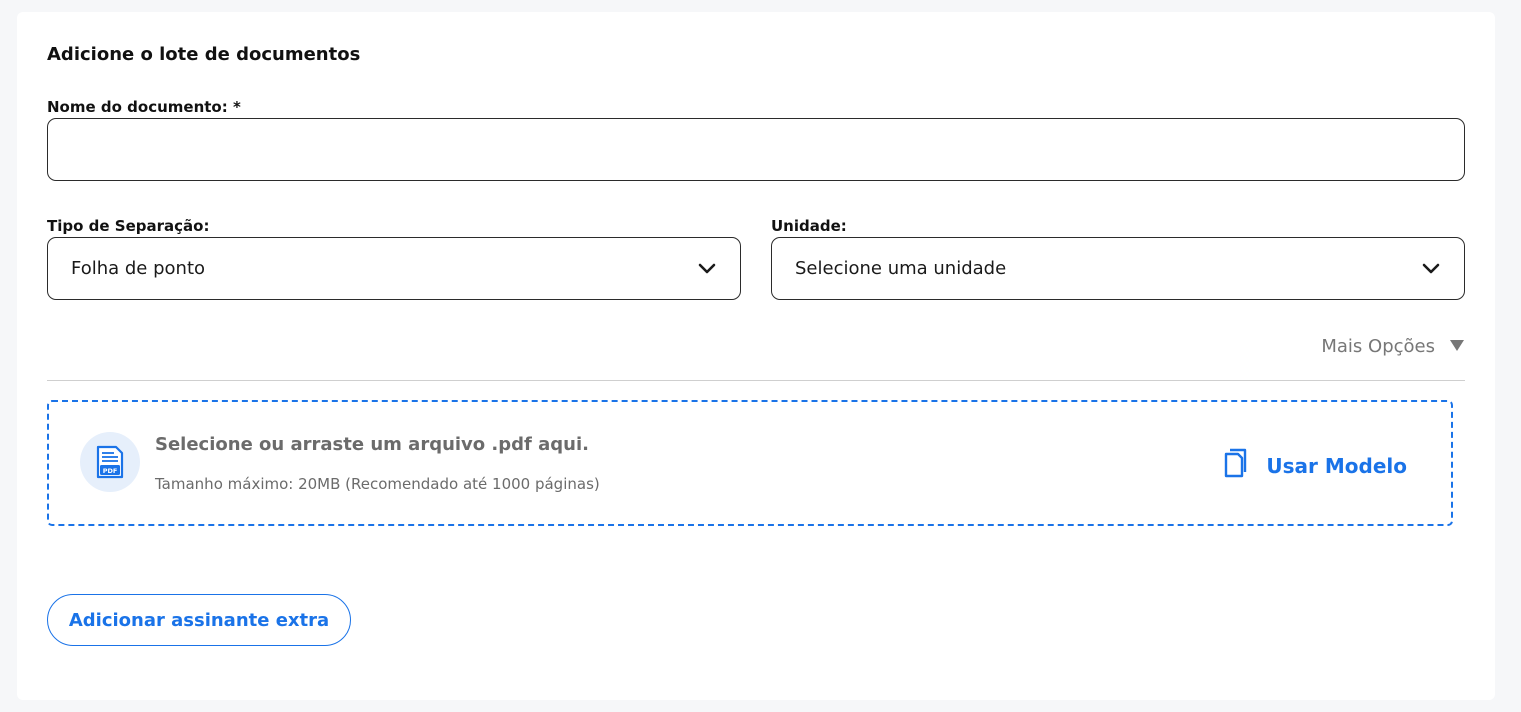  Describe the element at coordinates (110, 471) in the screenshot. I see `svg-text: PDF` at that location.